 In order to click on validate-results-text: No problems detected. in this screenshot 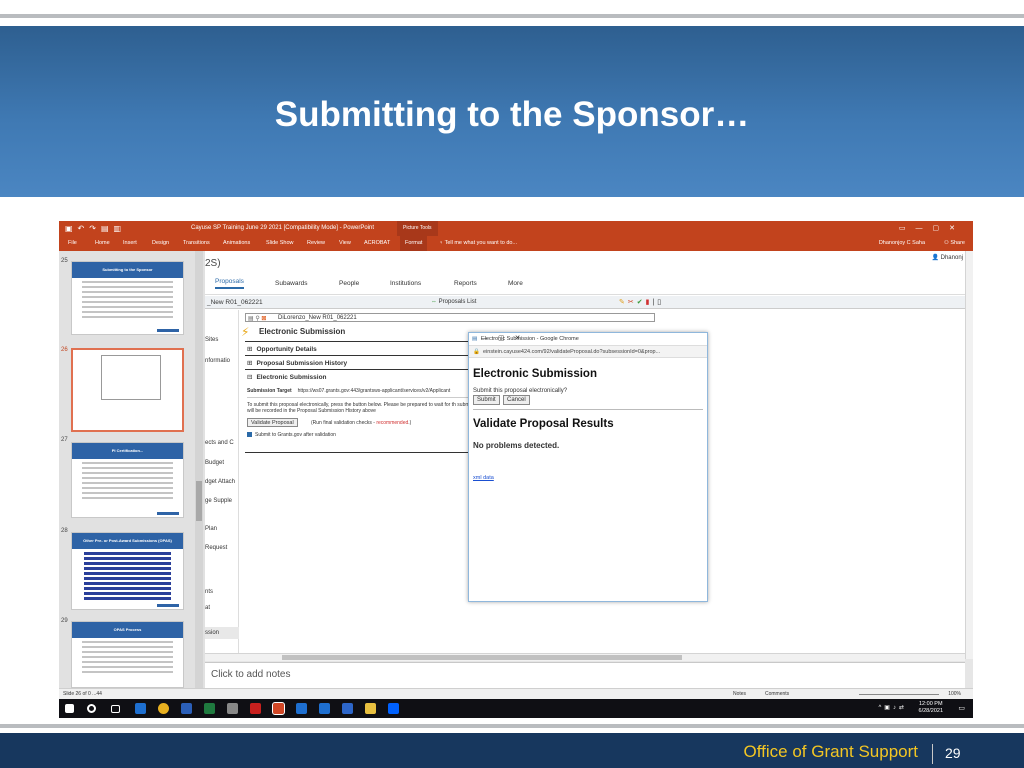, I will do `click(516, 445)`.